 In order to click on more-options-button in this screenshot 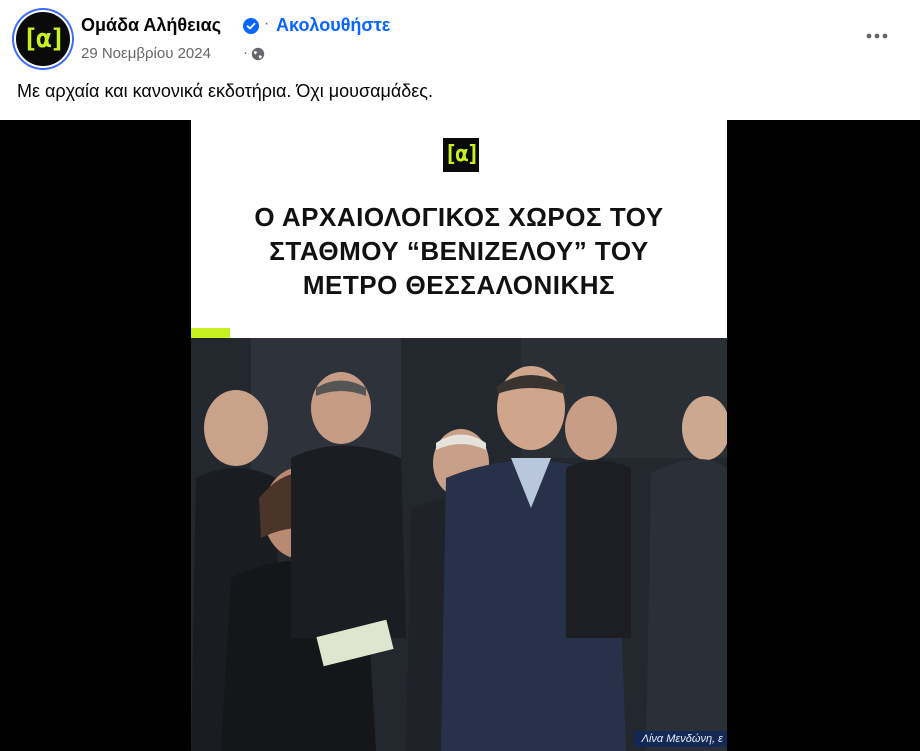, I will do `click(877, 36)`.